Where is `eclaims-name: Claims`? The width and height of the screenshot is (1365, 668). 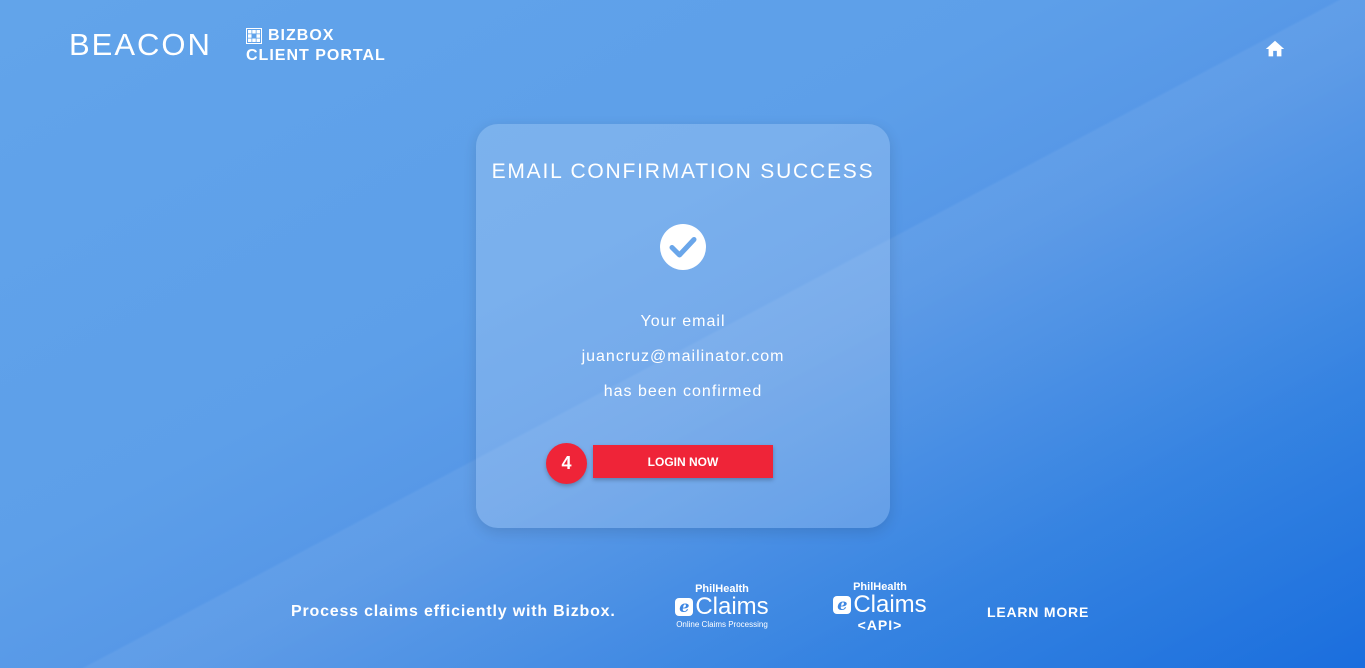
eclaims-name: Claims is located at coordinates (732, 606).